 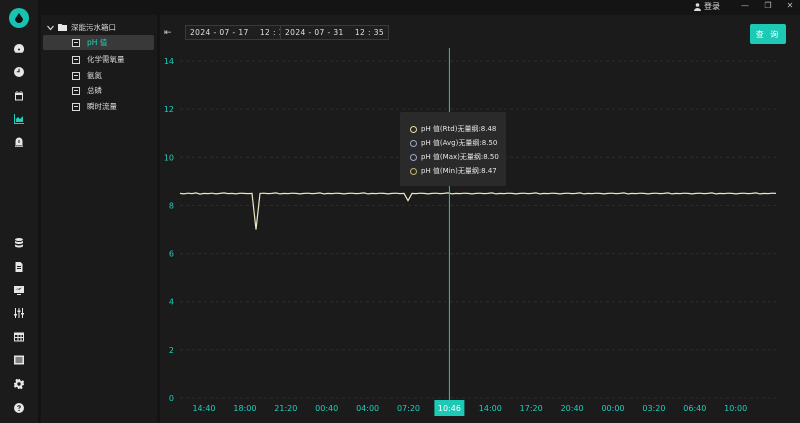 What do you see at coordinates (169, 157) in the screenshot?
I see `y-tick-label: 10` at bounding box center [169, 157].